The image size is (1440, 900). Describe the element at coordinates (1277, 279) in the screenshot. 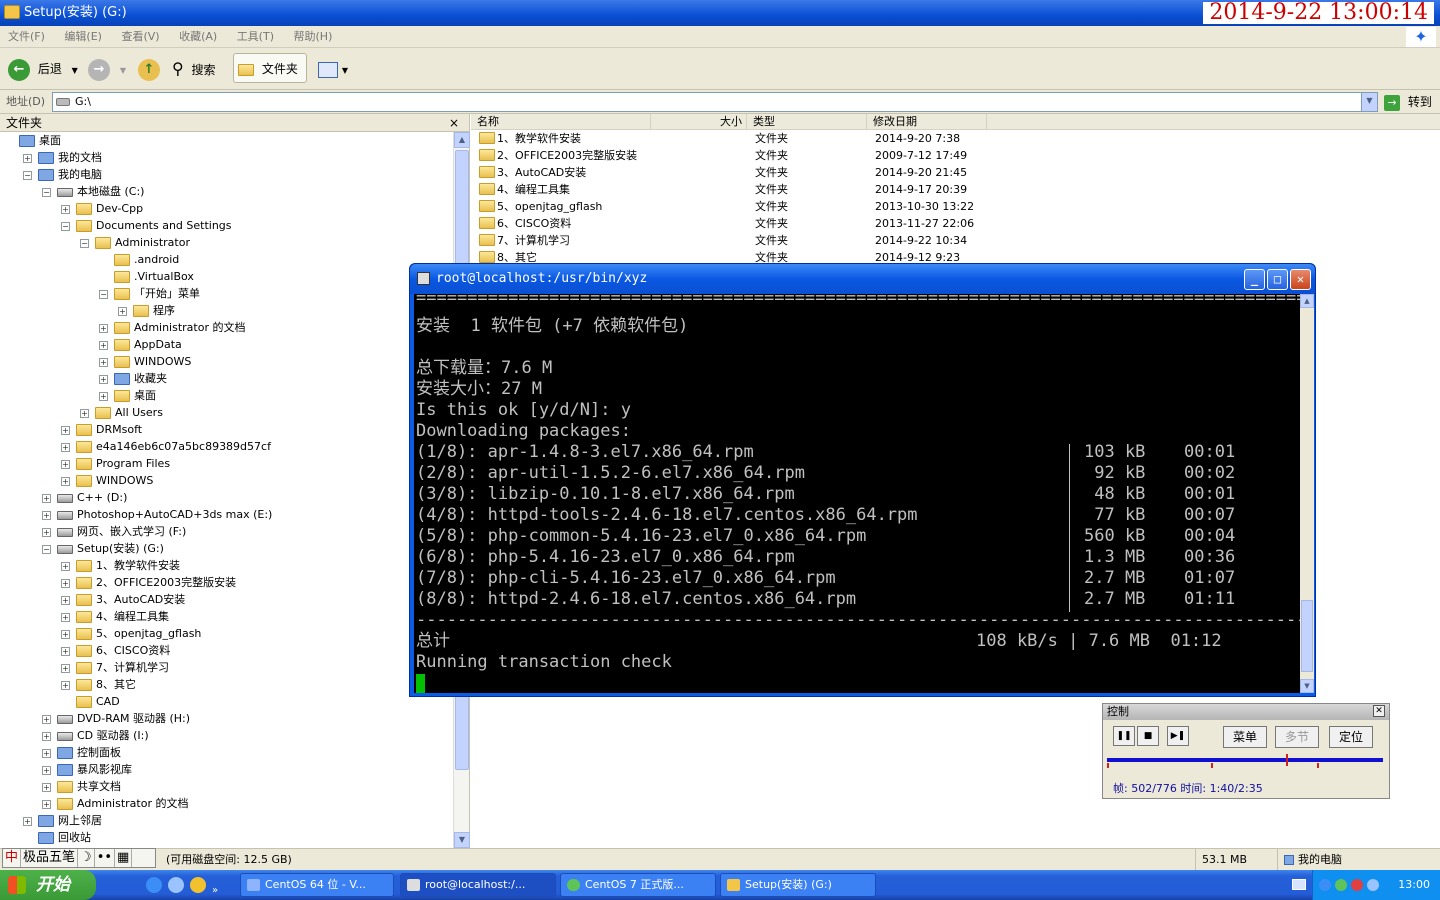

I see `maximize-button: □` at that location.